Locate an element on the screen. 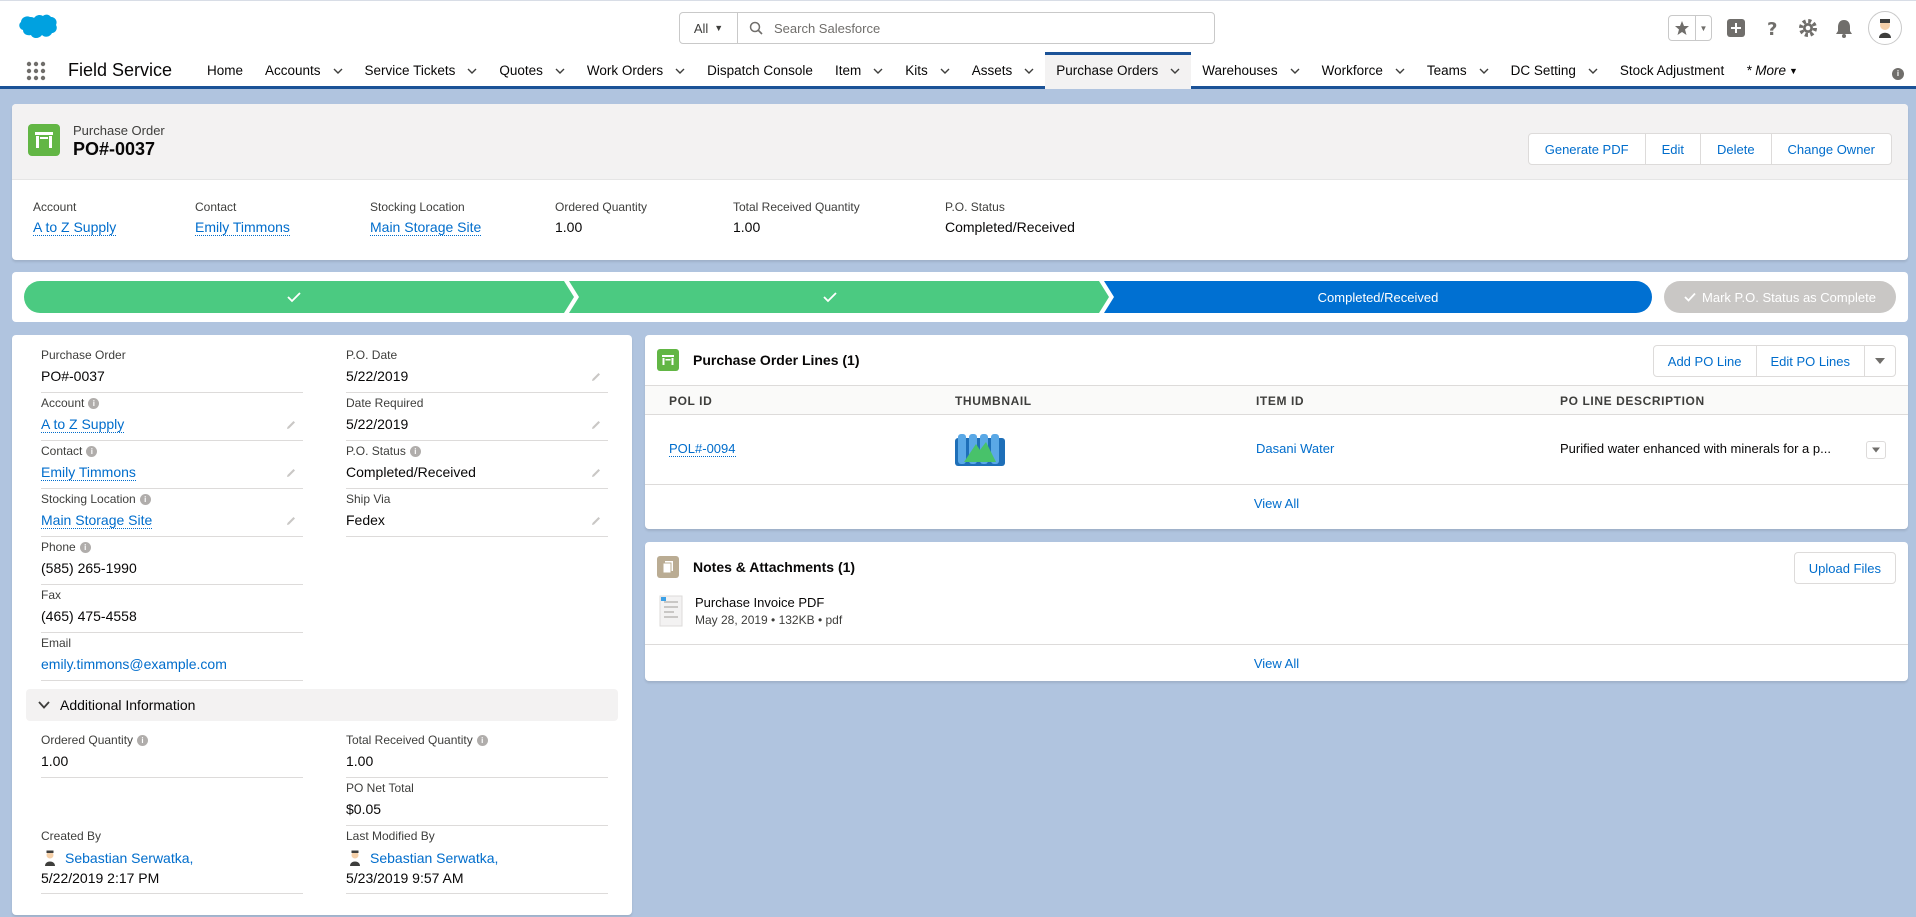  help-icon: ? is located at coordinates (1772, 28).